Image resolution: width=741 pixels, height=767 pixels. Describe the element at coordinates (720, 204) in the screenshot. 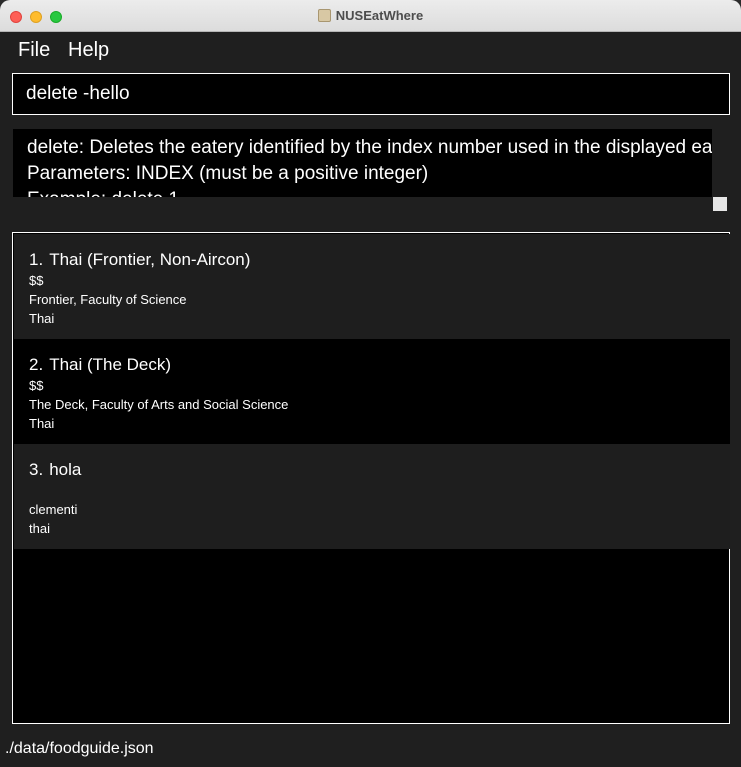

I see `result-scroll-thumb` at that location.